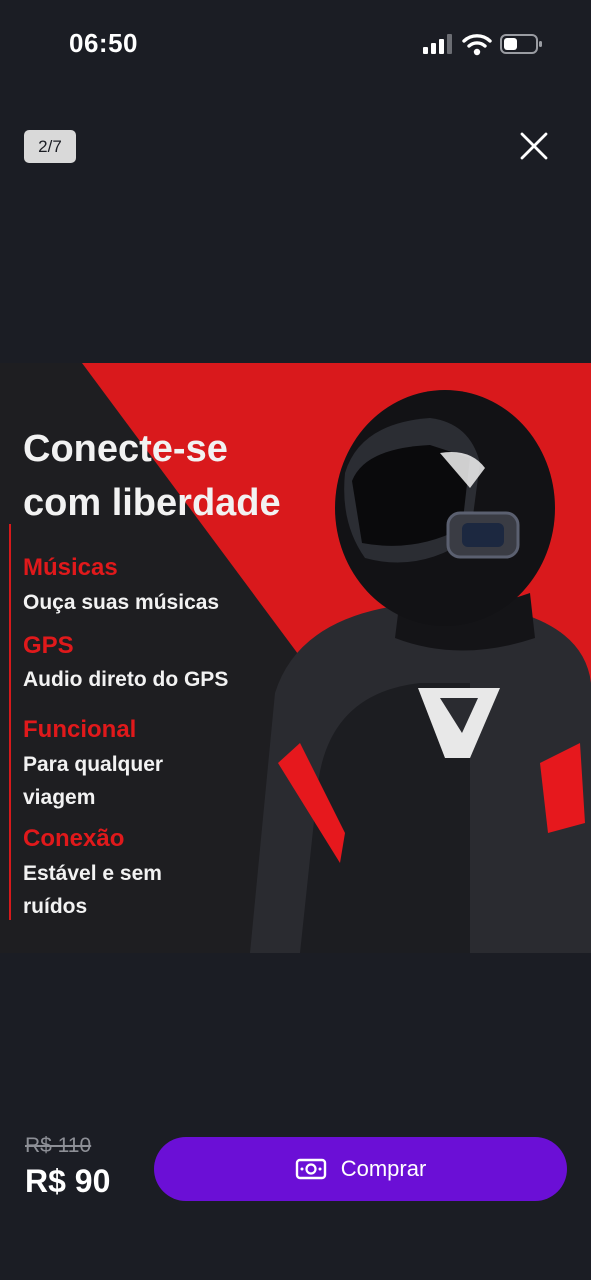 The image size is (591, 1280). Describe the element at coordinates (70, 567) in the screenshot. I see `feature-title: Músicas` at that location.